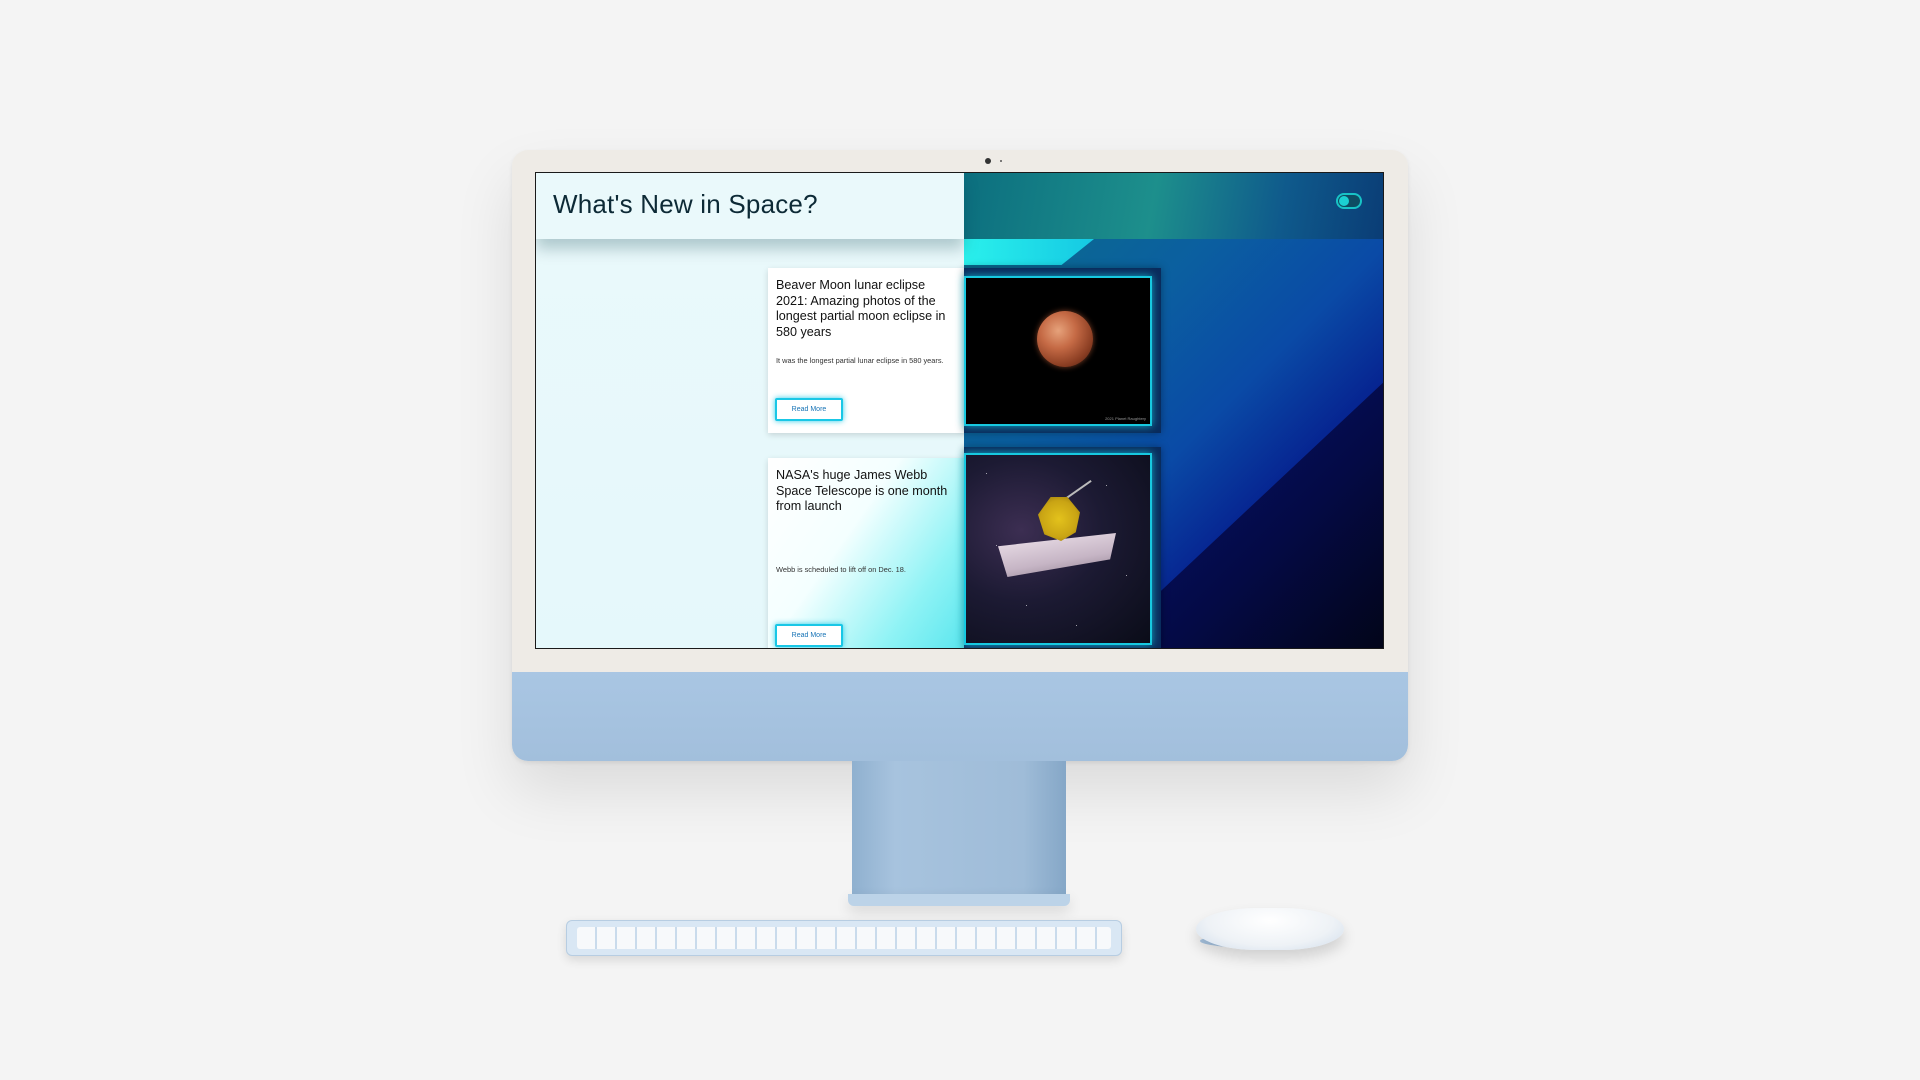 This screenshot has height=1080, width=1920. Describe the element at coordinates (685, 204) in the screenshot. I see `page-title: What's New in Space?` at that location.